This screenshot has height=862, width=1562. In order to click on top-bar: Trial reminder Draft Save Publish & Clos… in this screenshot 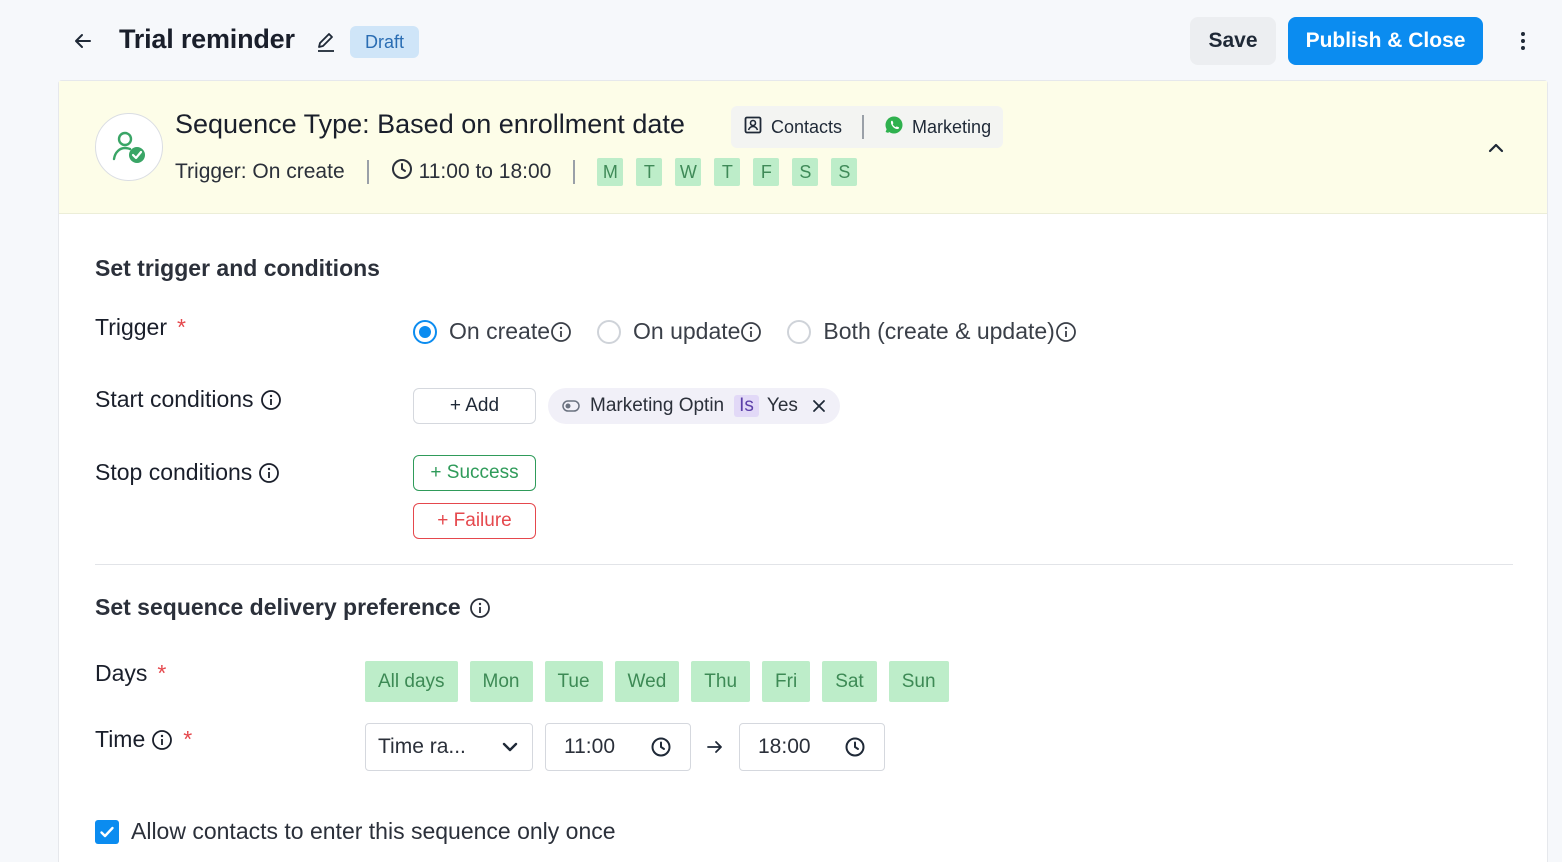, I will do `click(781, 40)`.